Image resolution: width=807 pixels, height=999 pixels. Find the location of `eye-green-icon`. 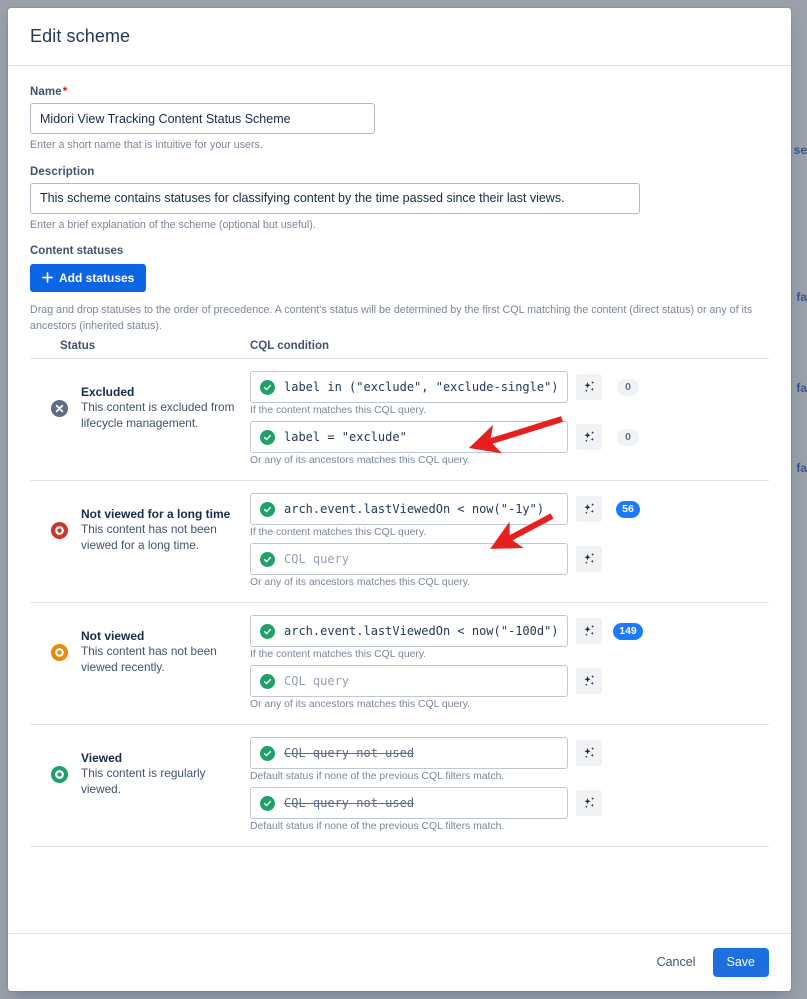

eye-green-icon is located at coordinates (59, 774).